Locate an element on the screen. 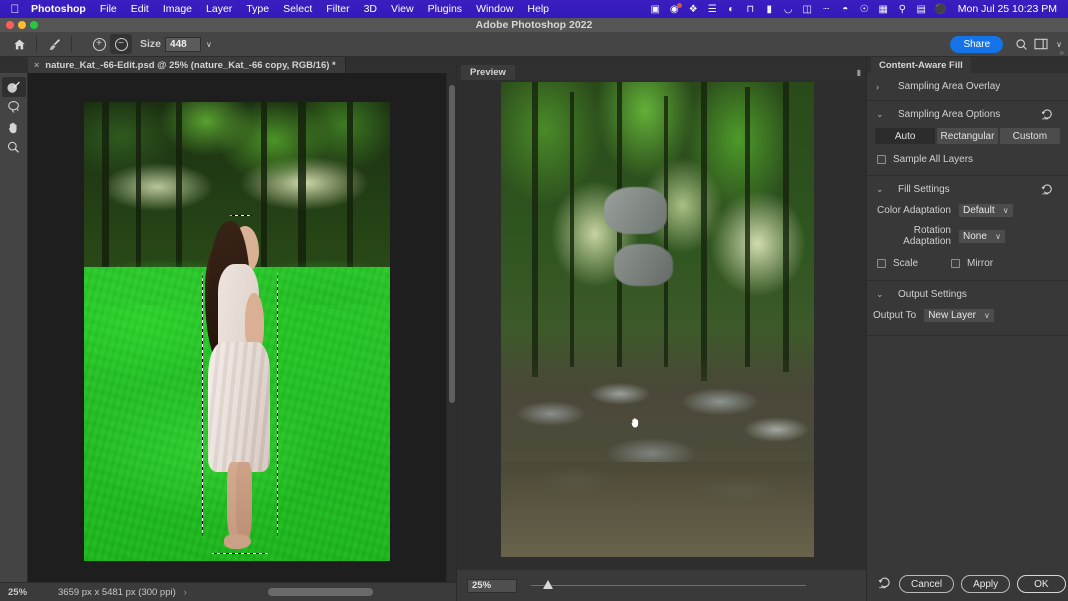 The image size is (1068, 601). notion-icon: ⊓ is located at coordinates (750, 9).